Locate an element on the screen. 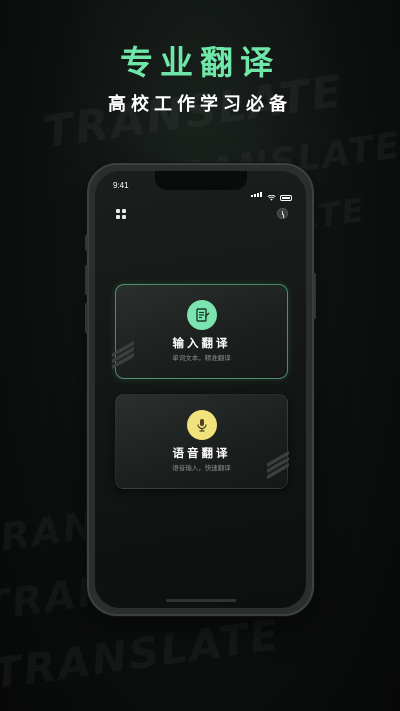 This screenshot has width=400, height=711. card-subtitle: 语音输入，快速翻译 is located at coordinates (201, 468).